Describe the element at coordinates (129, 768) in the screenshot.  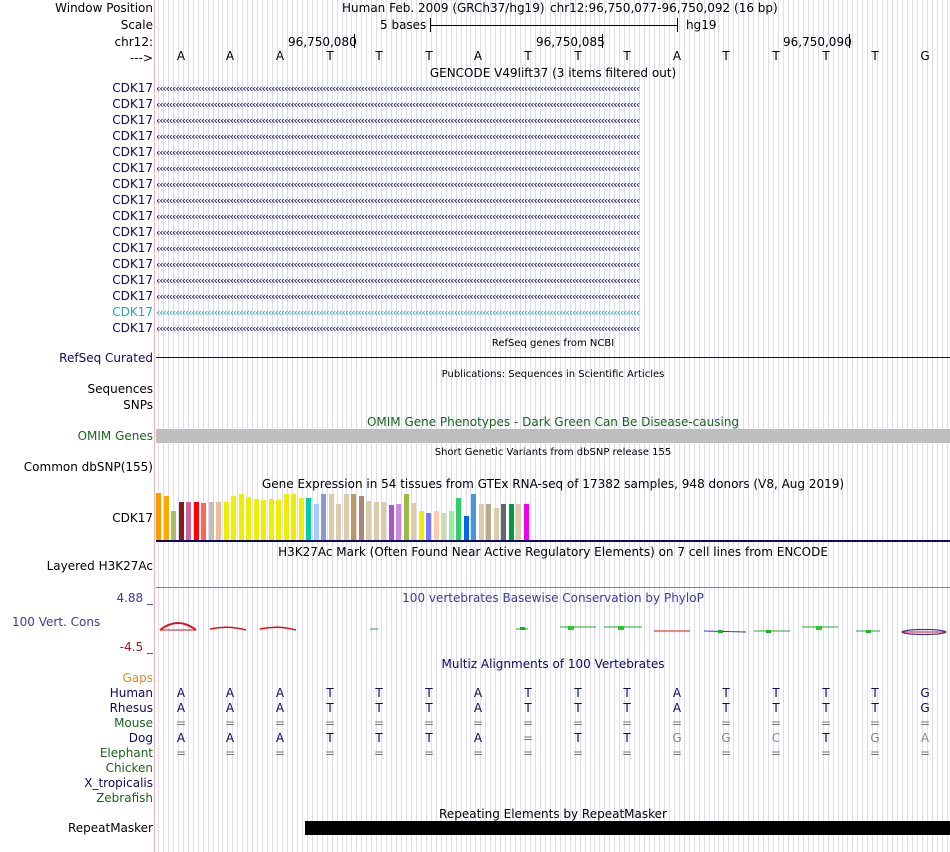
I see `multiz-species-label: Chicken` at that location.